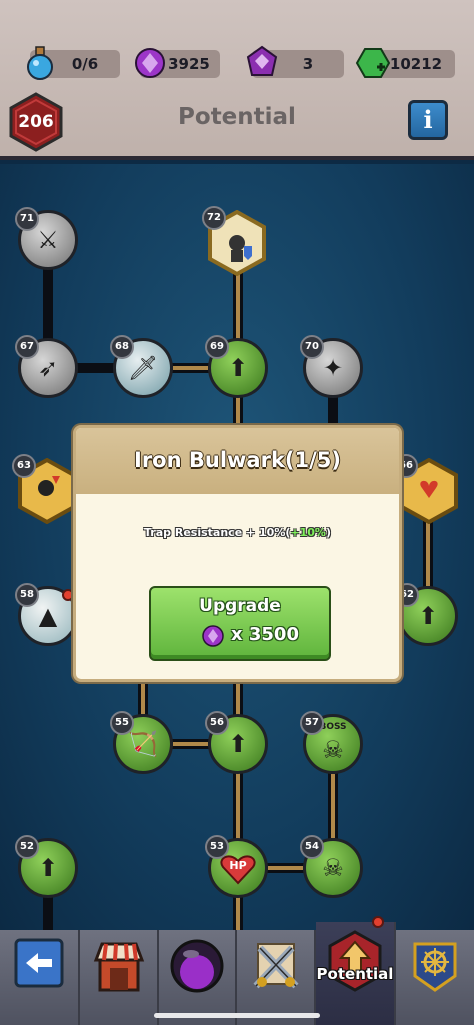 This screenshot has height=1025, width=474. I want to click on node-number: 58, so click(27, 595).